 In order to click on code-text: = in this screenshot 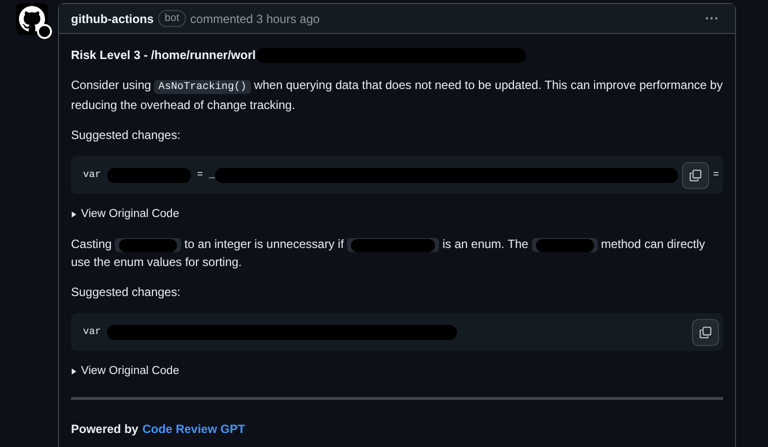, I will do `click(715, 175)`.